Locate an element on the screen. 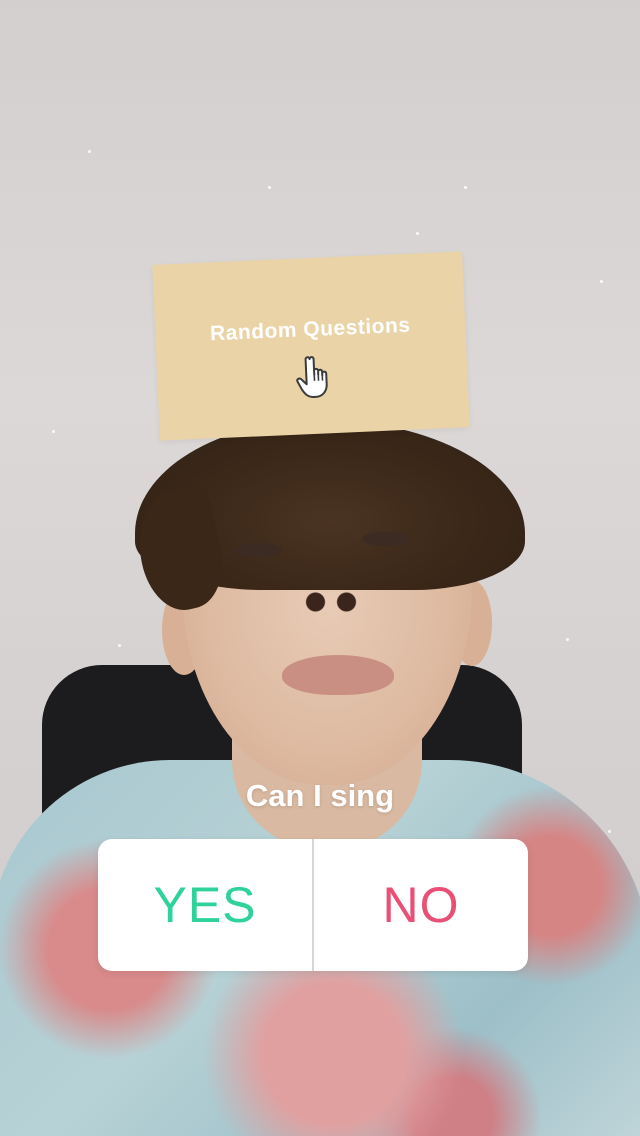 This screenshot has height=1136, width=640. poll-option-no: NO is located at coordinates (421, 905).